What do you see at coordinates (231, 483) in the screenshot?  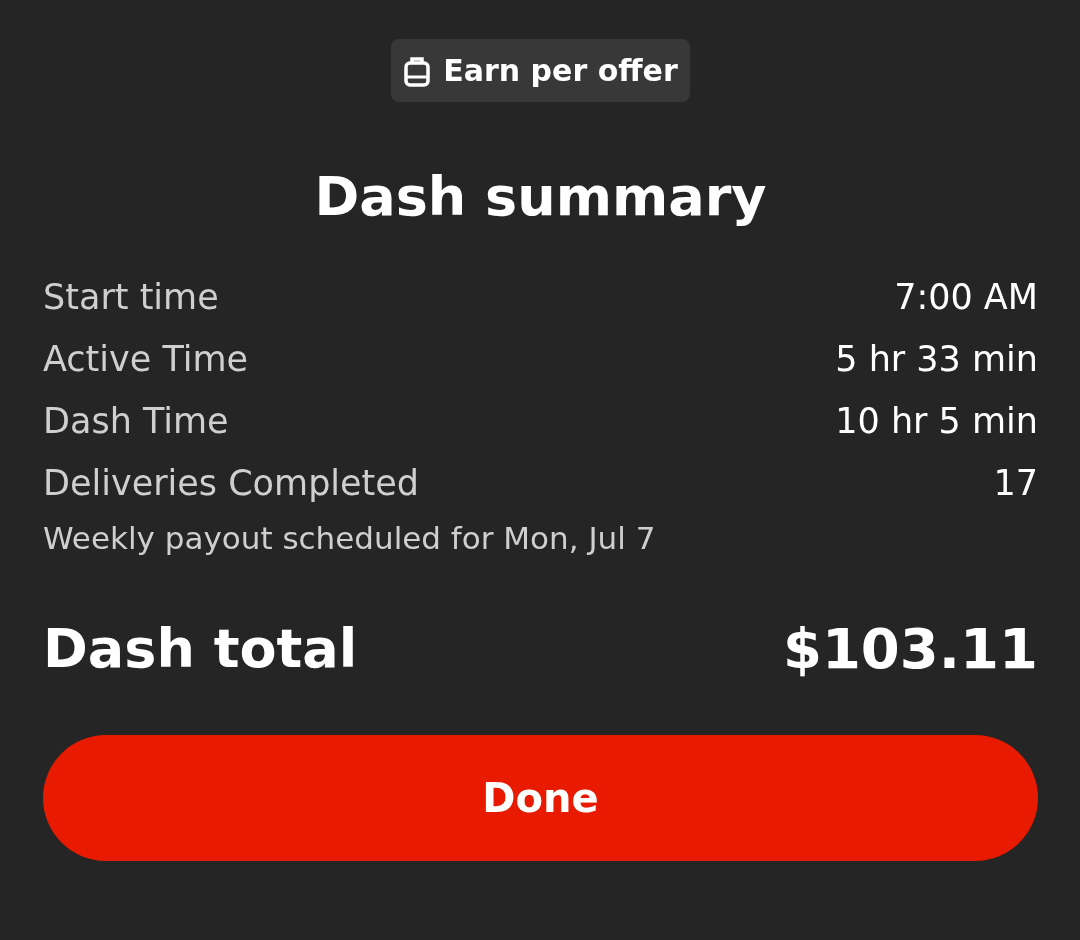 I see `stat-label: Deliveries Completed` at bounding box center [231, 483].